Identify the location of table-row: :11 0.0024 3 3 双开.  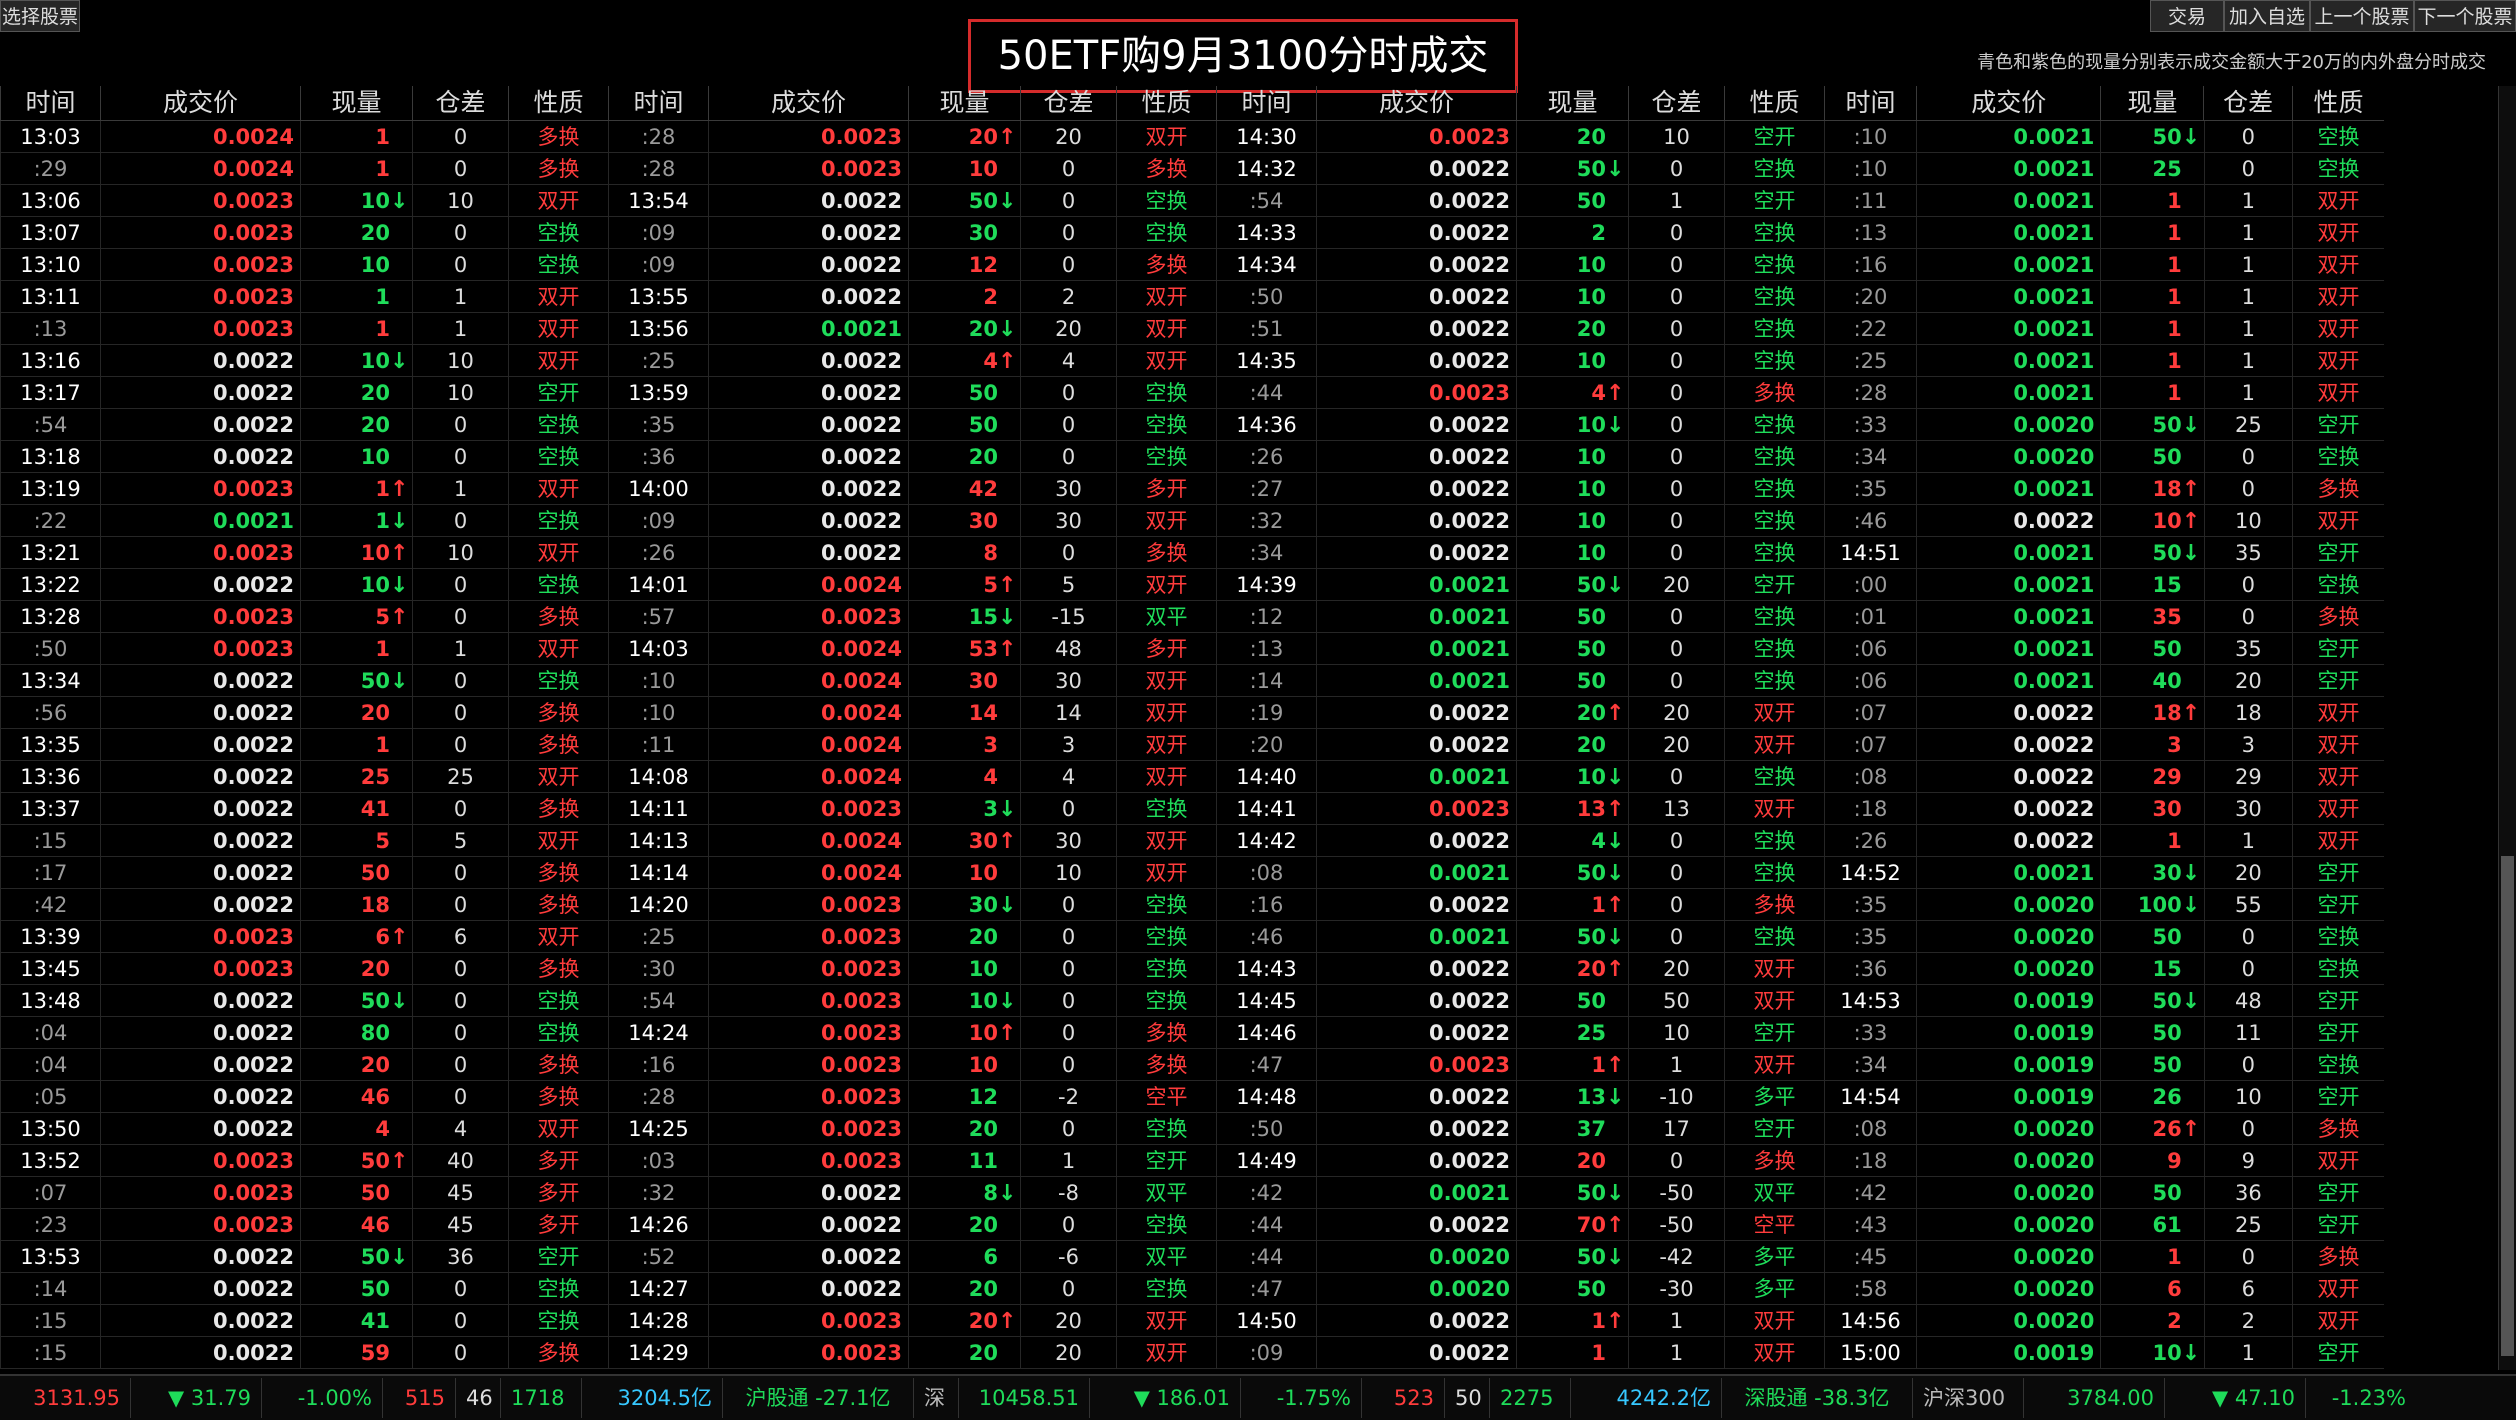
(912, 745).